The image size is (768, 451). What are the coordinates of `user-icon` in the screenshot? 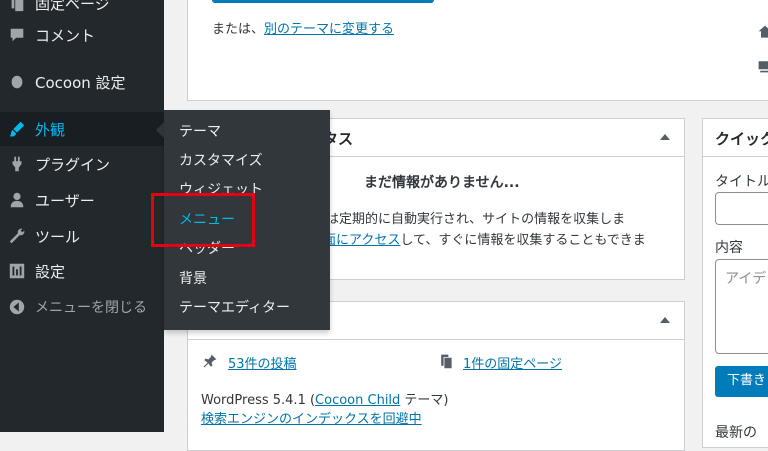 It's located at (17, 200).